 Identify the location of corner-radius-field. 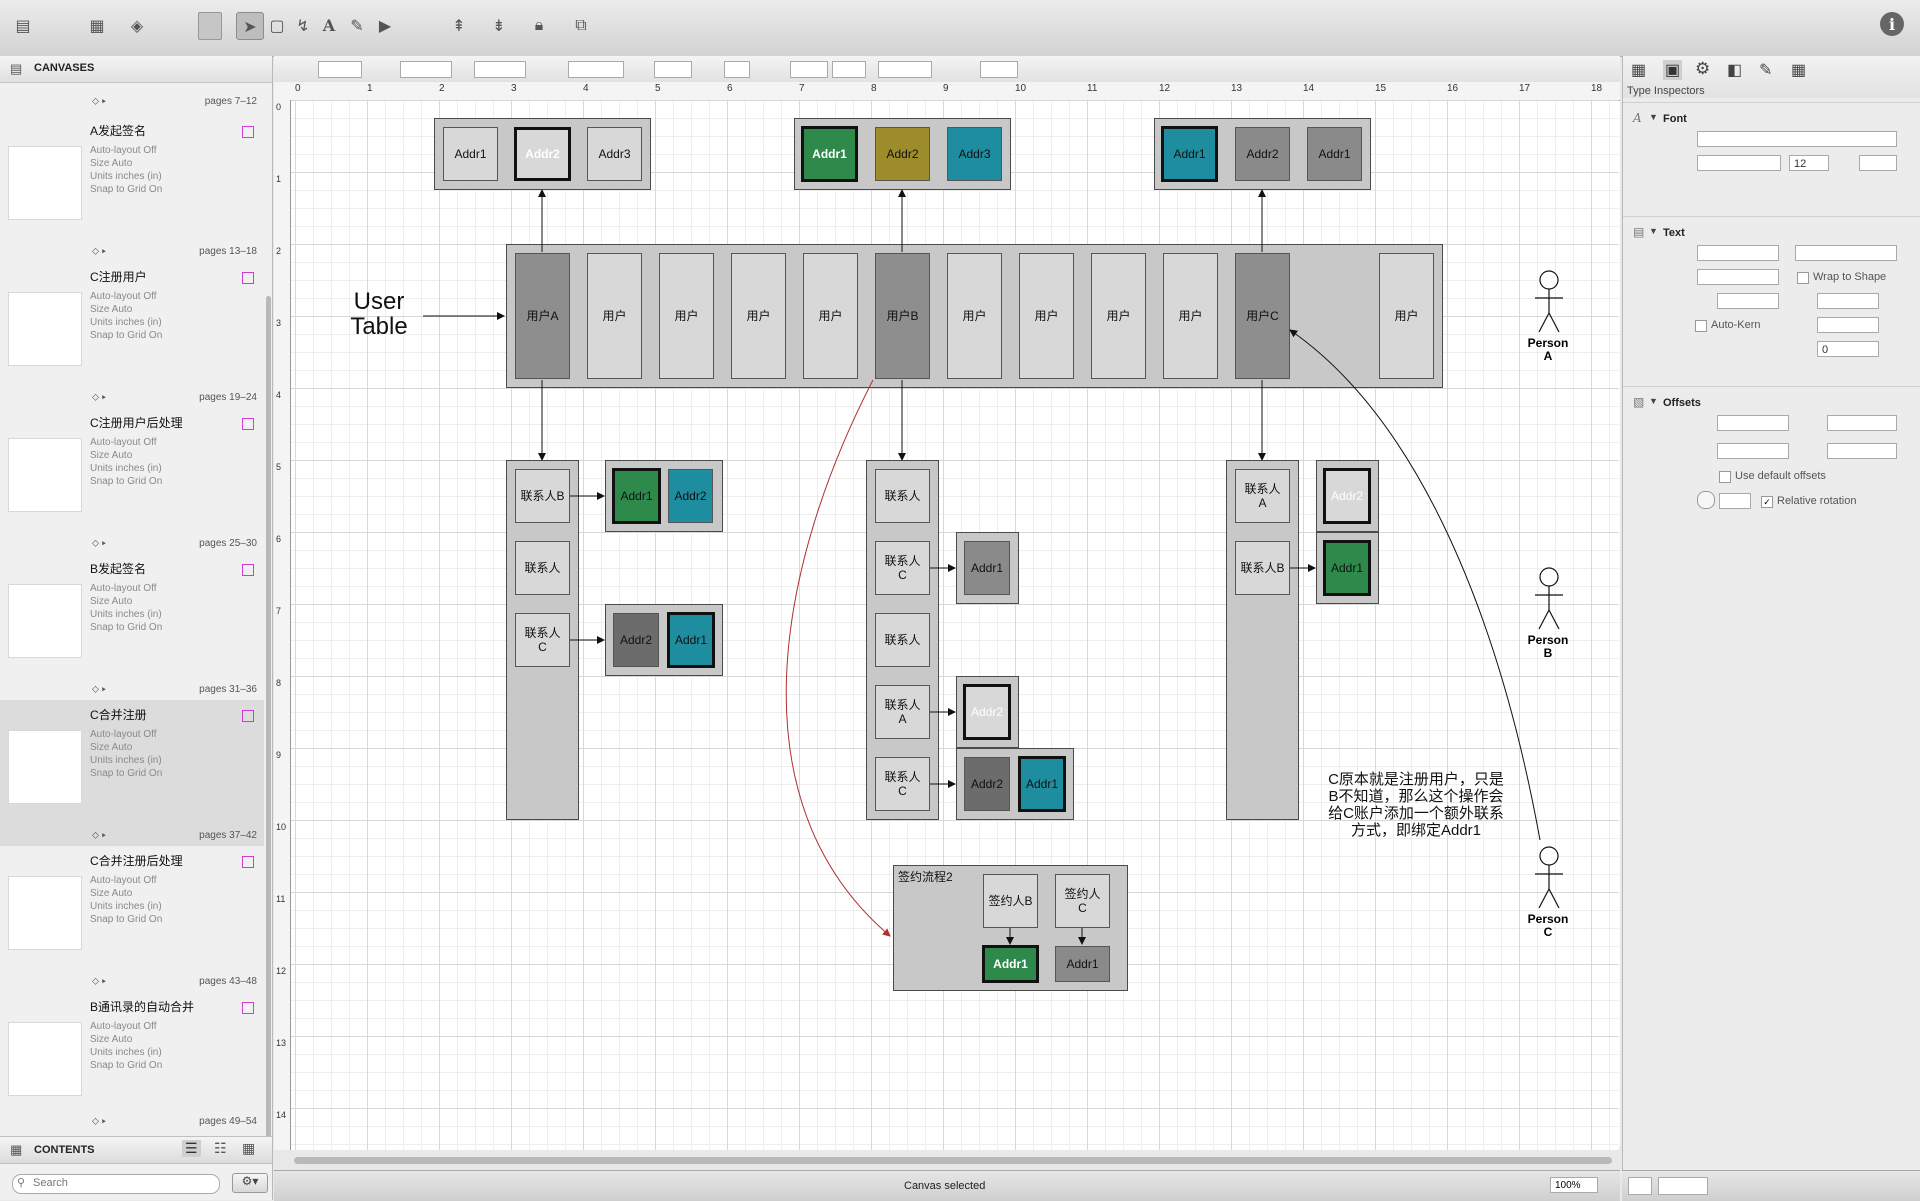
(905, 69).